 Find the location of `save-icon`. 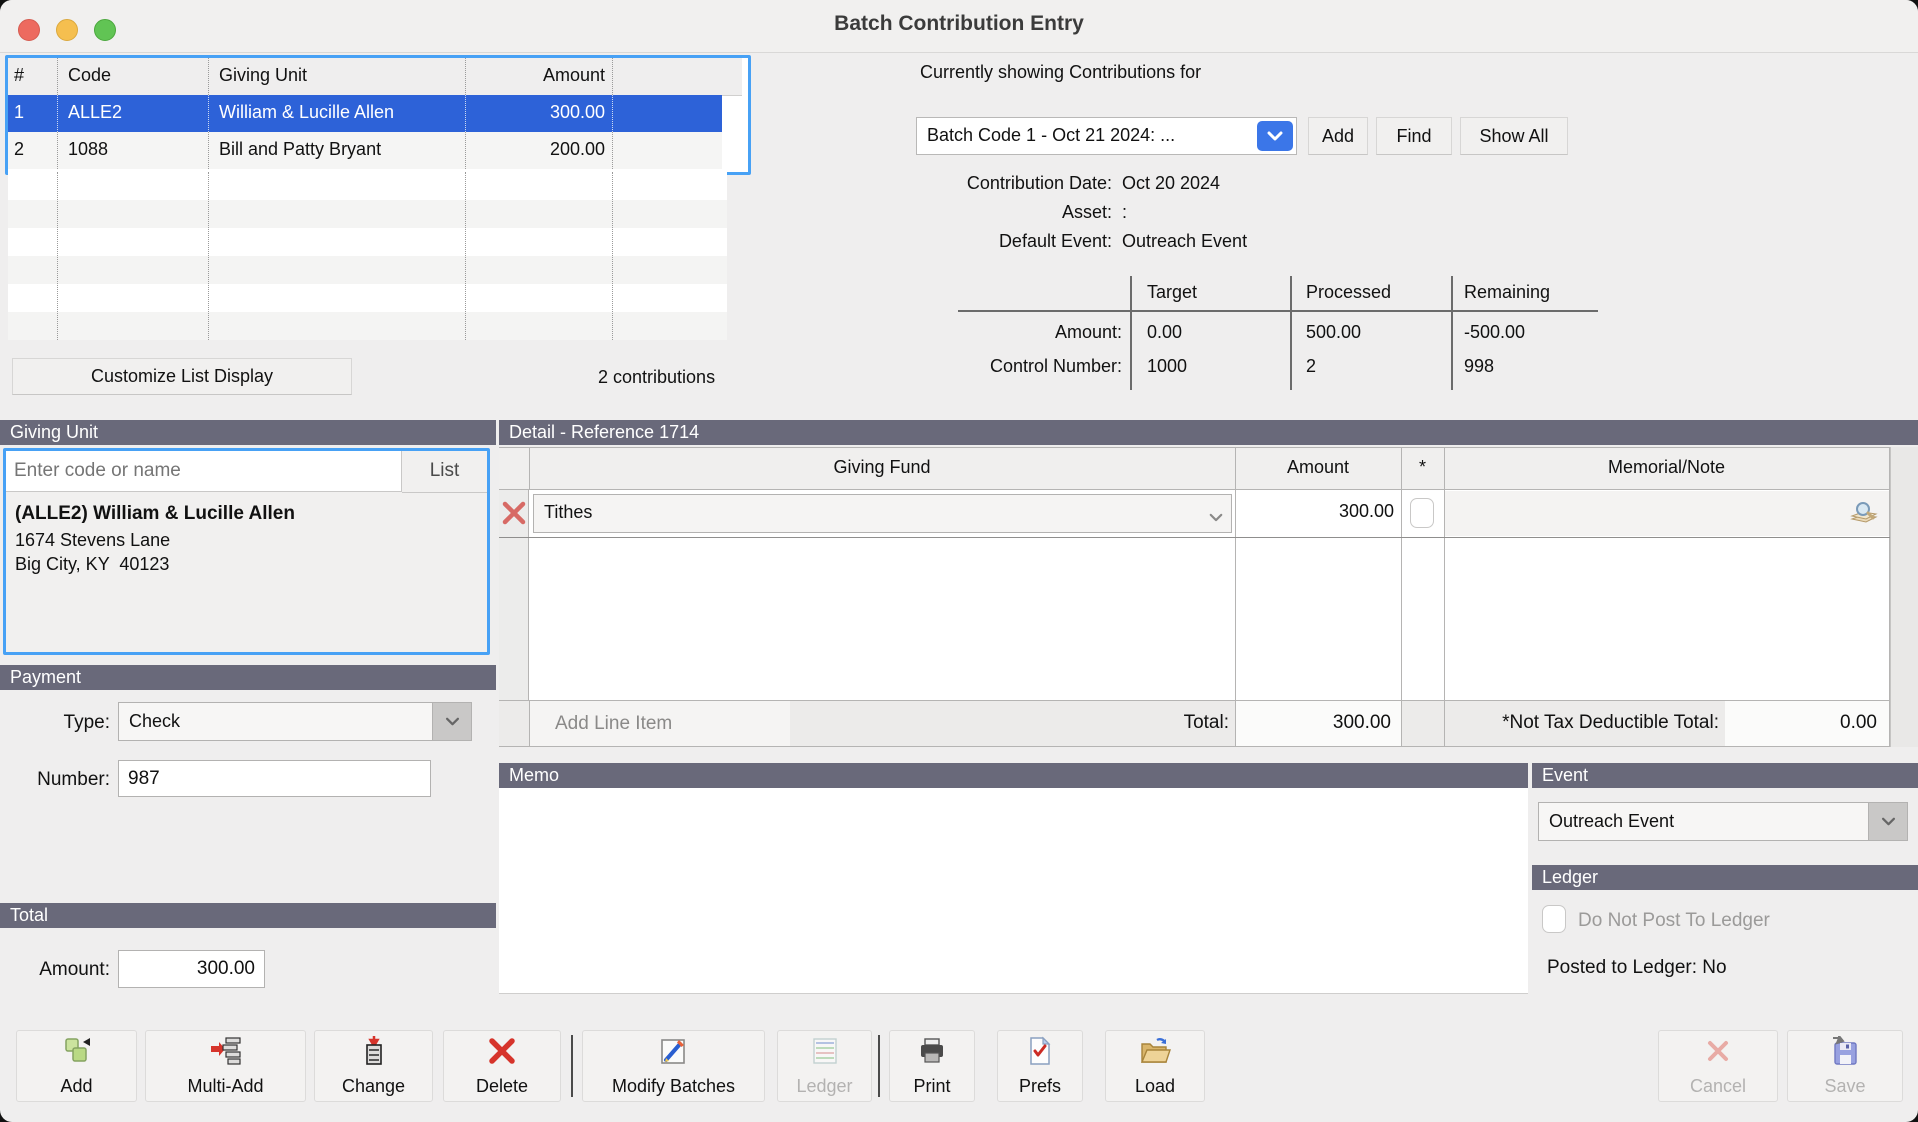

save-icon is located at coordinates (1845, 1050).